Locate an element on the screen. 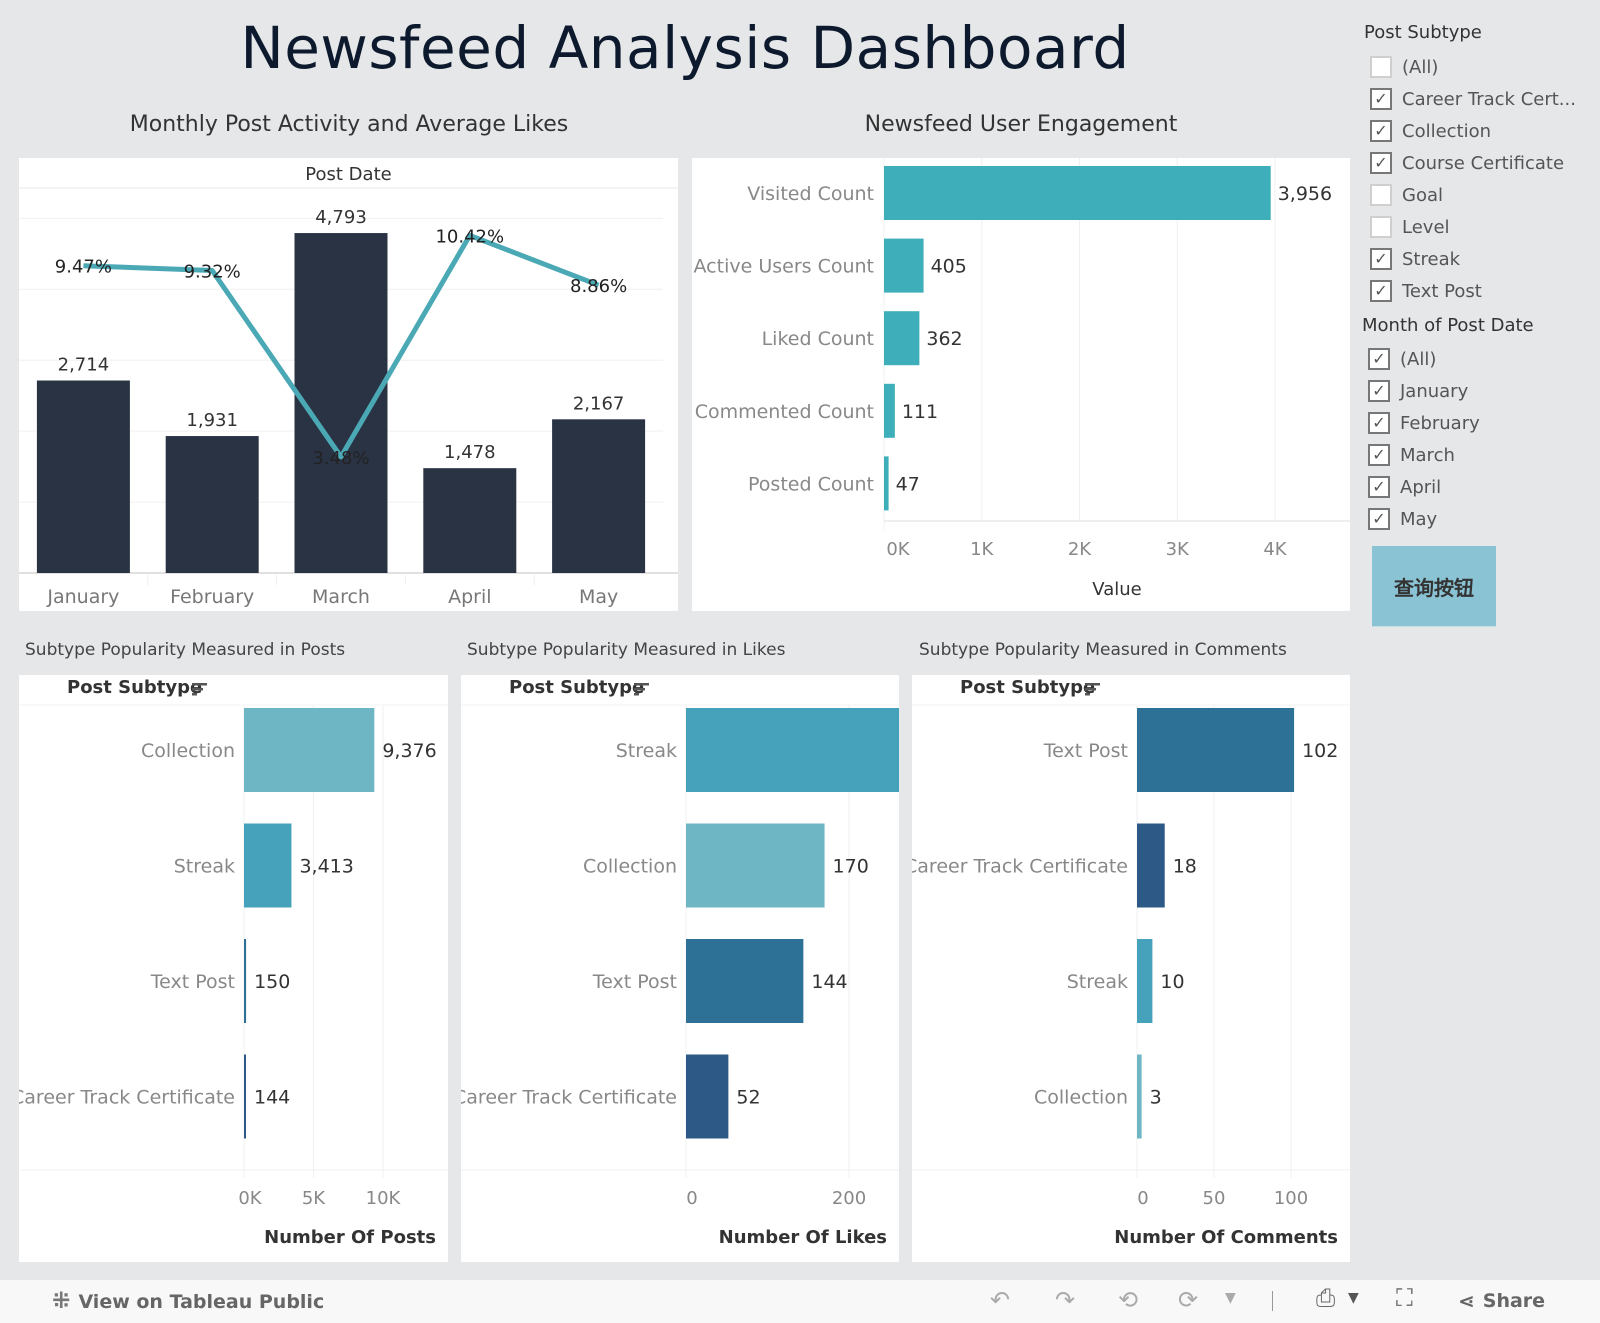  pause-dropdown-icon: ▼ is located at coordinates (1230, 1298).